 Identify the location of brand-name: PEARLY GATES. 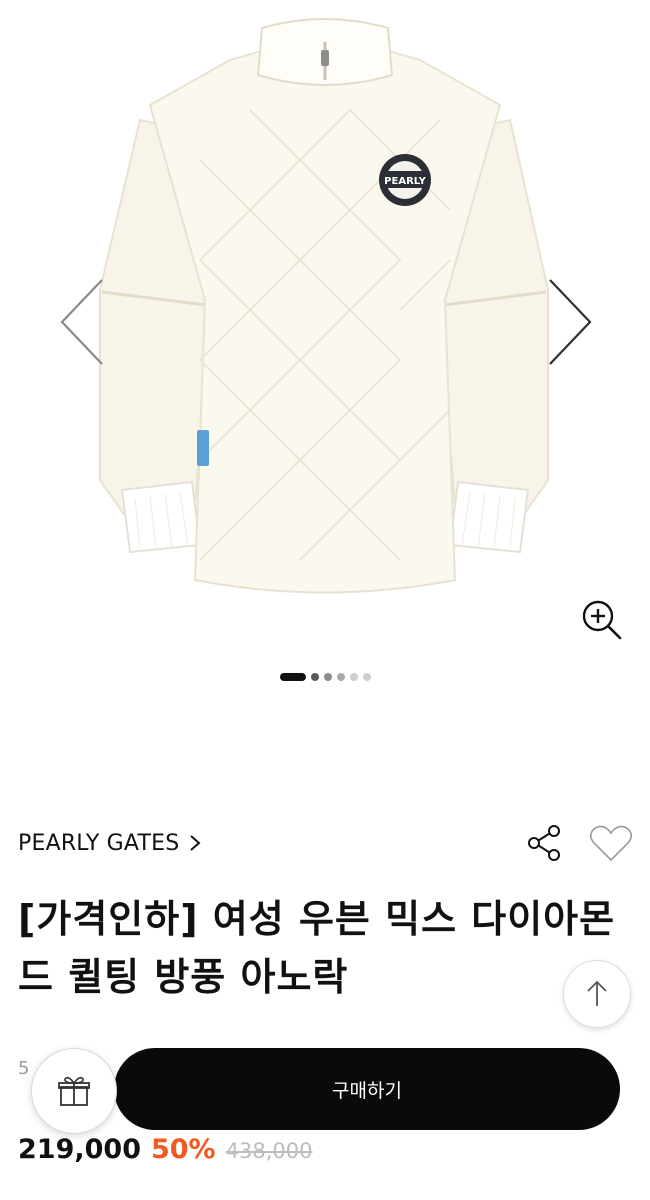
(98, 843).